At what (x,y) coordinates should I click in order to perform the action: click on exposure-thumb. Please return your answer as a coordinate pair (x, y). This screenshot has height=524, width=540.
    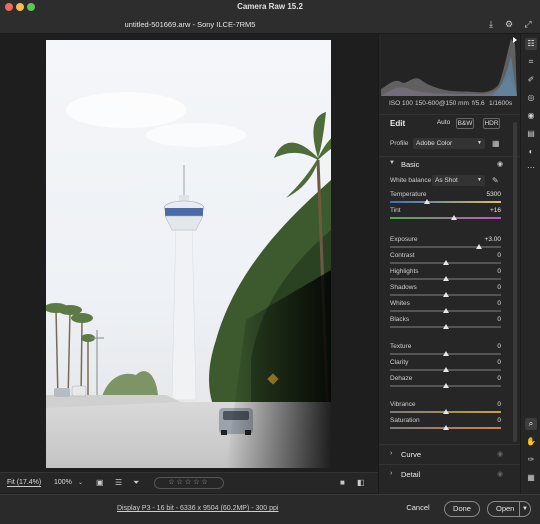
    Looking at the image, I should click on (478, 246).